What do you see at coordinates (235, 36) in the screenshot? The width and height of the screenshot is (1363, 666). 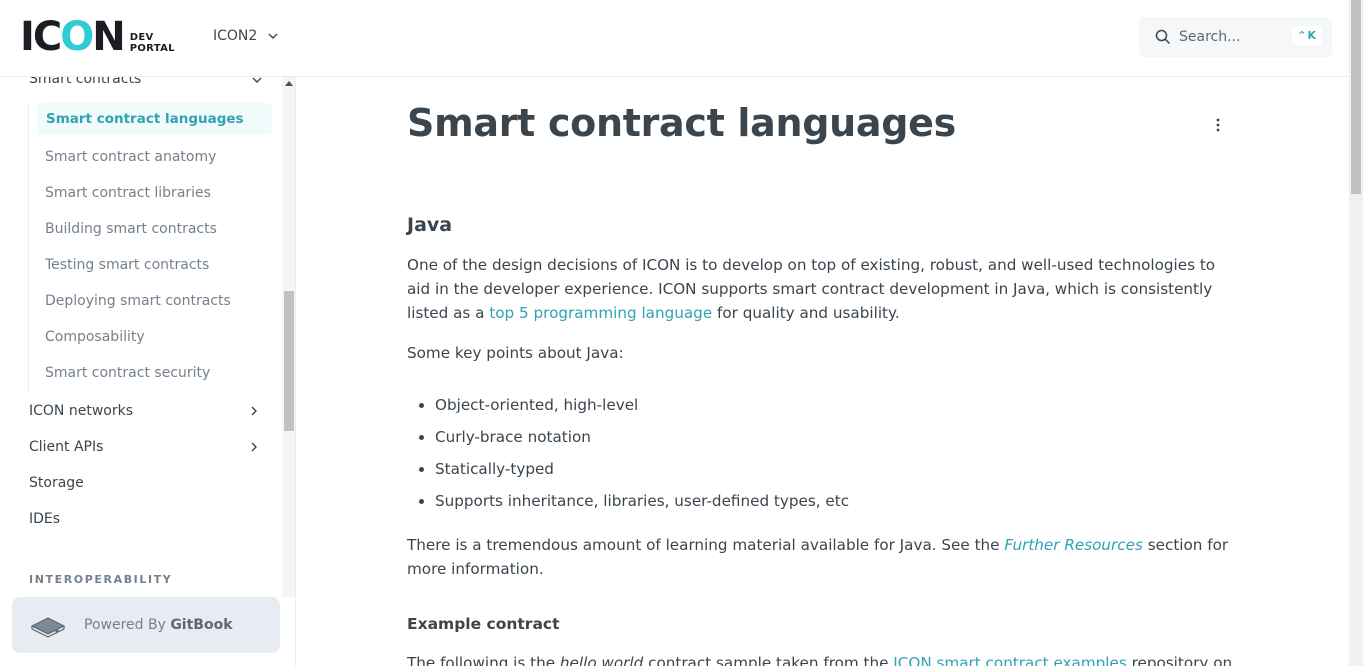 I see `version-label: ICON2` at bounding box center [235, 36].